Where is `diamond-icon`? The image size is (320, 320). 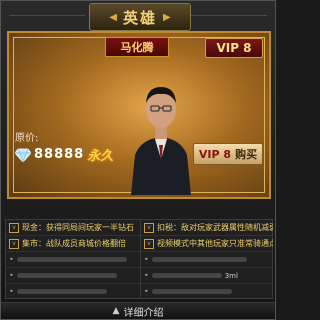
diamond-icon is located at coordinates (23, 155).